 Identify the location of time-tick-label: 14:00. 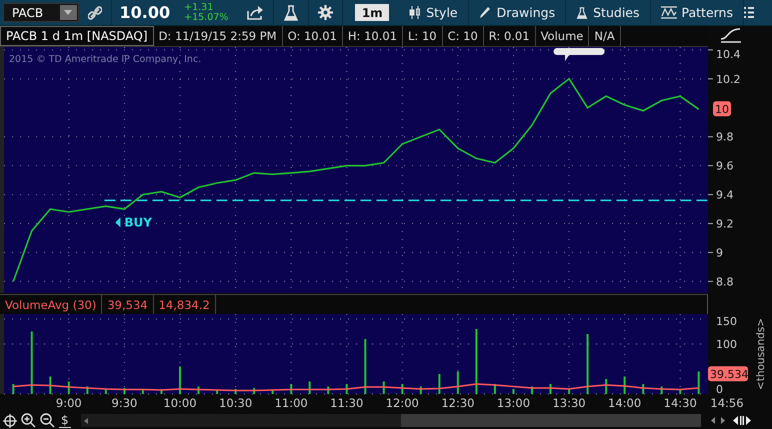
(625, 403).